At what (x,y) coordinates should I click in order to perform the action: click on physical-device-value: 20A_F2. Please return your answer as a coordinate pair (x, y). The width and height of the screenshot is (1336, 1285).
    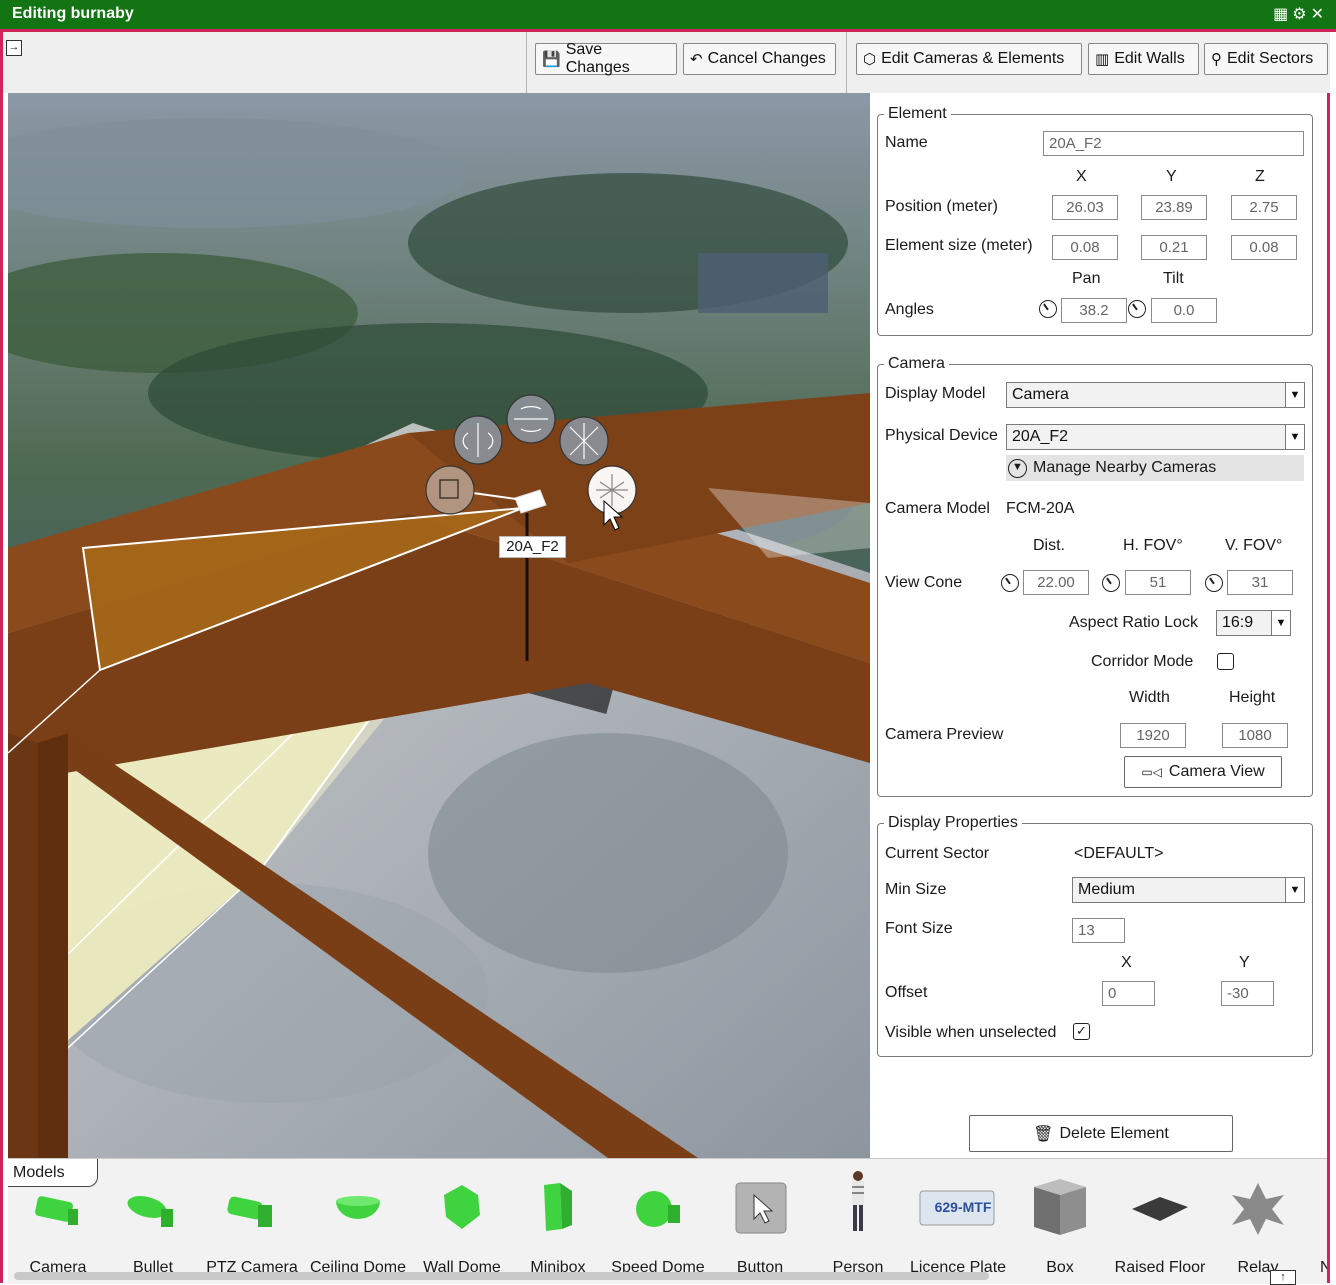
    Looking at the image, I should click on (1040, 436).